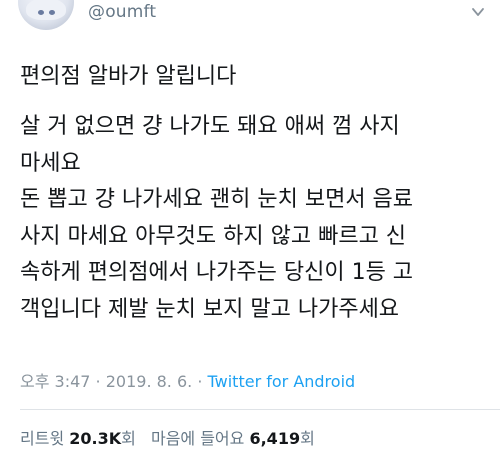 The image size is (500, 456). Describe the element at coordinates (128, 438) in the screenshot. I see `retweets-unit: 회` at that location.